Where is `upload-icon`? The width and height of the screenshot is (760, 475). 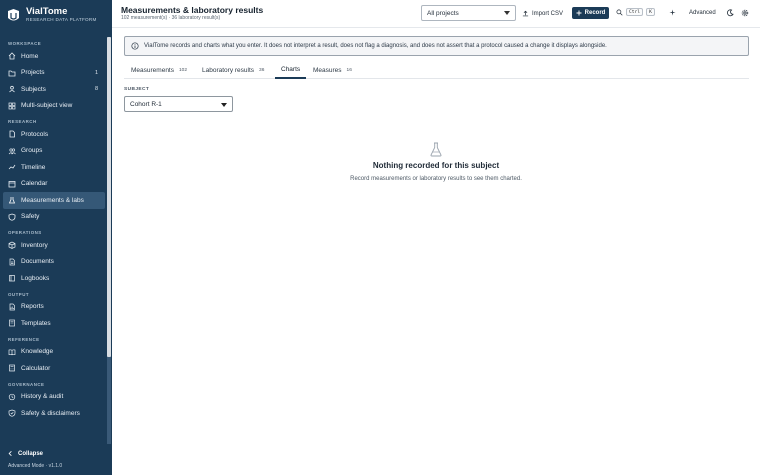 upload-icon is located at coordinates (525, 13).